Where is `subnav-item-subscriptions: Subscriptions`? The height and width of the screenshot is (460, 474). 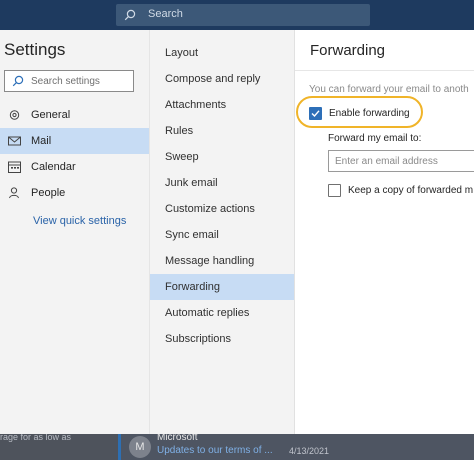 subnav-item-subscriptions: Subscriptions is located at coordinates (222, 339).